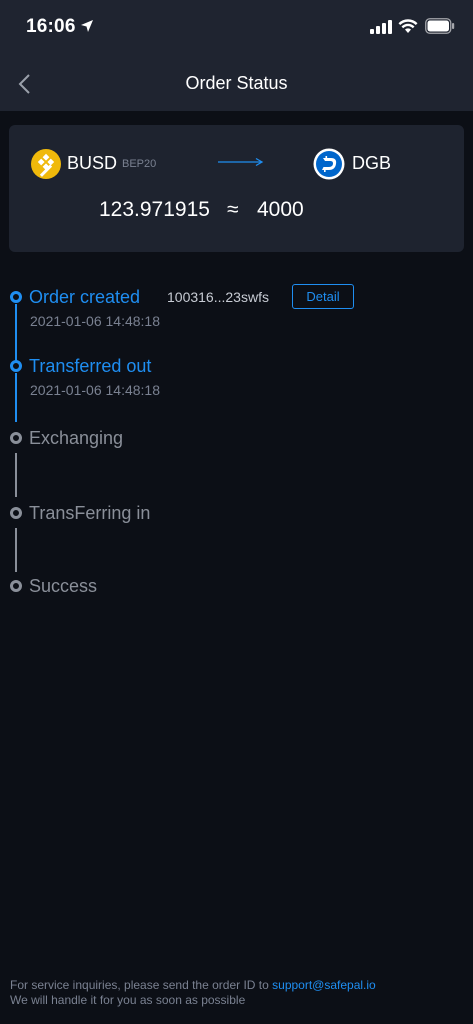 Image resolution: width=473 pixels, height=1024 pixels. I want to click on step-label: Success, so click(63, 586).